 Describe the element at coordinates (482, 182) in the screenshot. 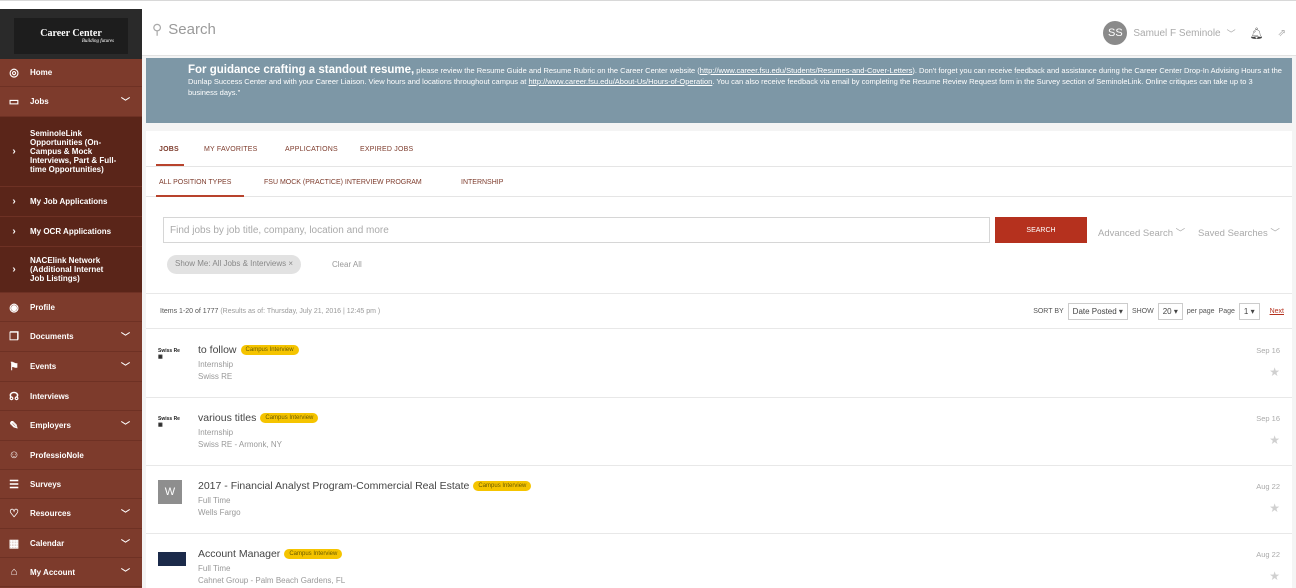

I see `tab-internship: INTERNSHIP` at that location.